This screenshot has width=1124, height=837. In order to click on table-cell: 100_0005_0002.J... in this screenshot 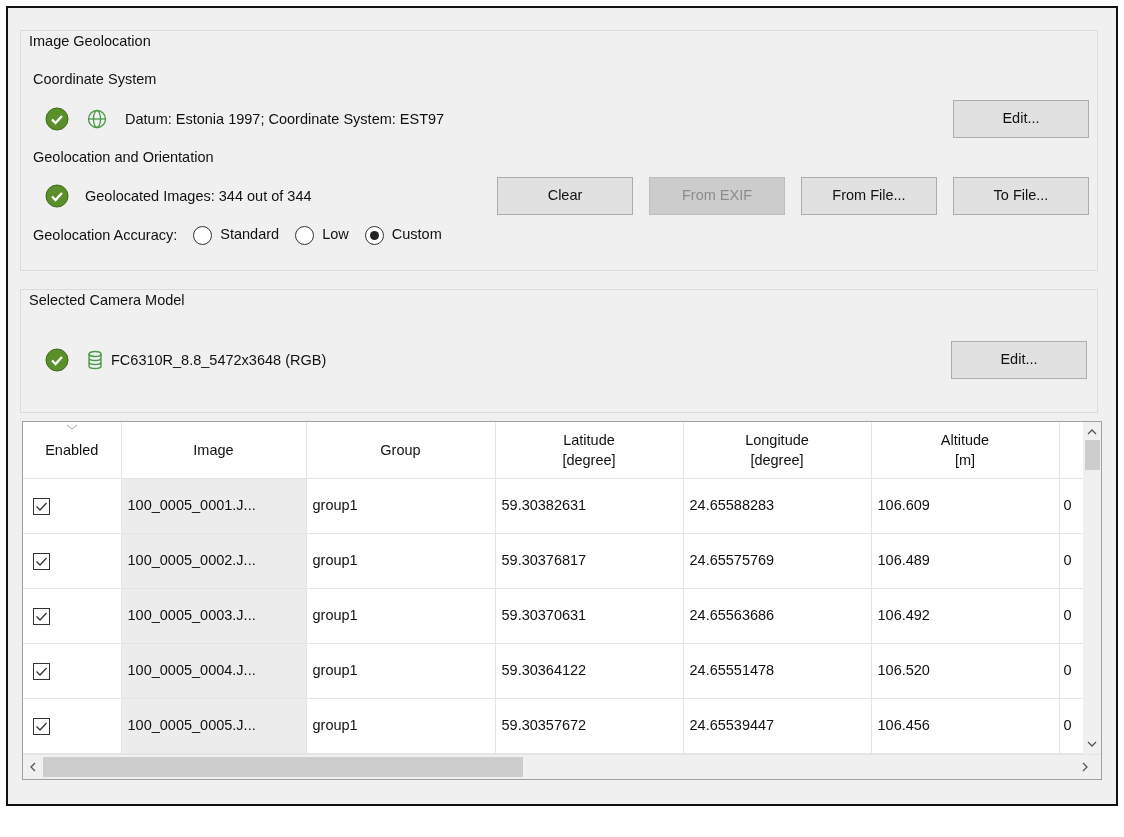, I will do `click(213, 561)`.